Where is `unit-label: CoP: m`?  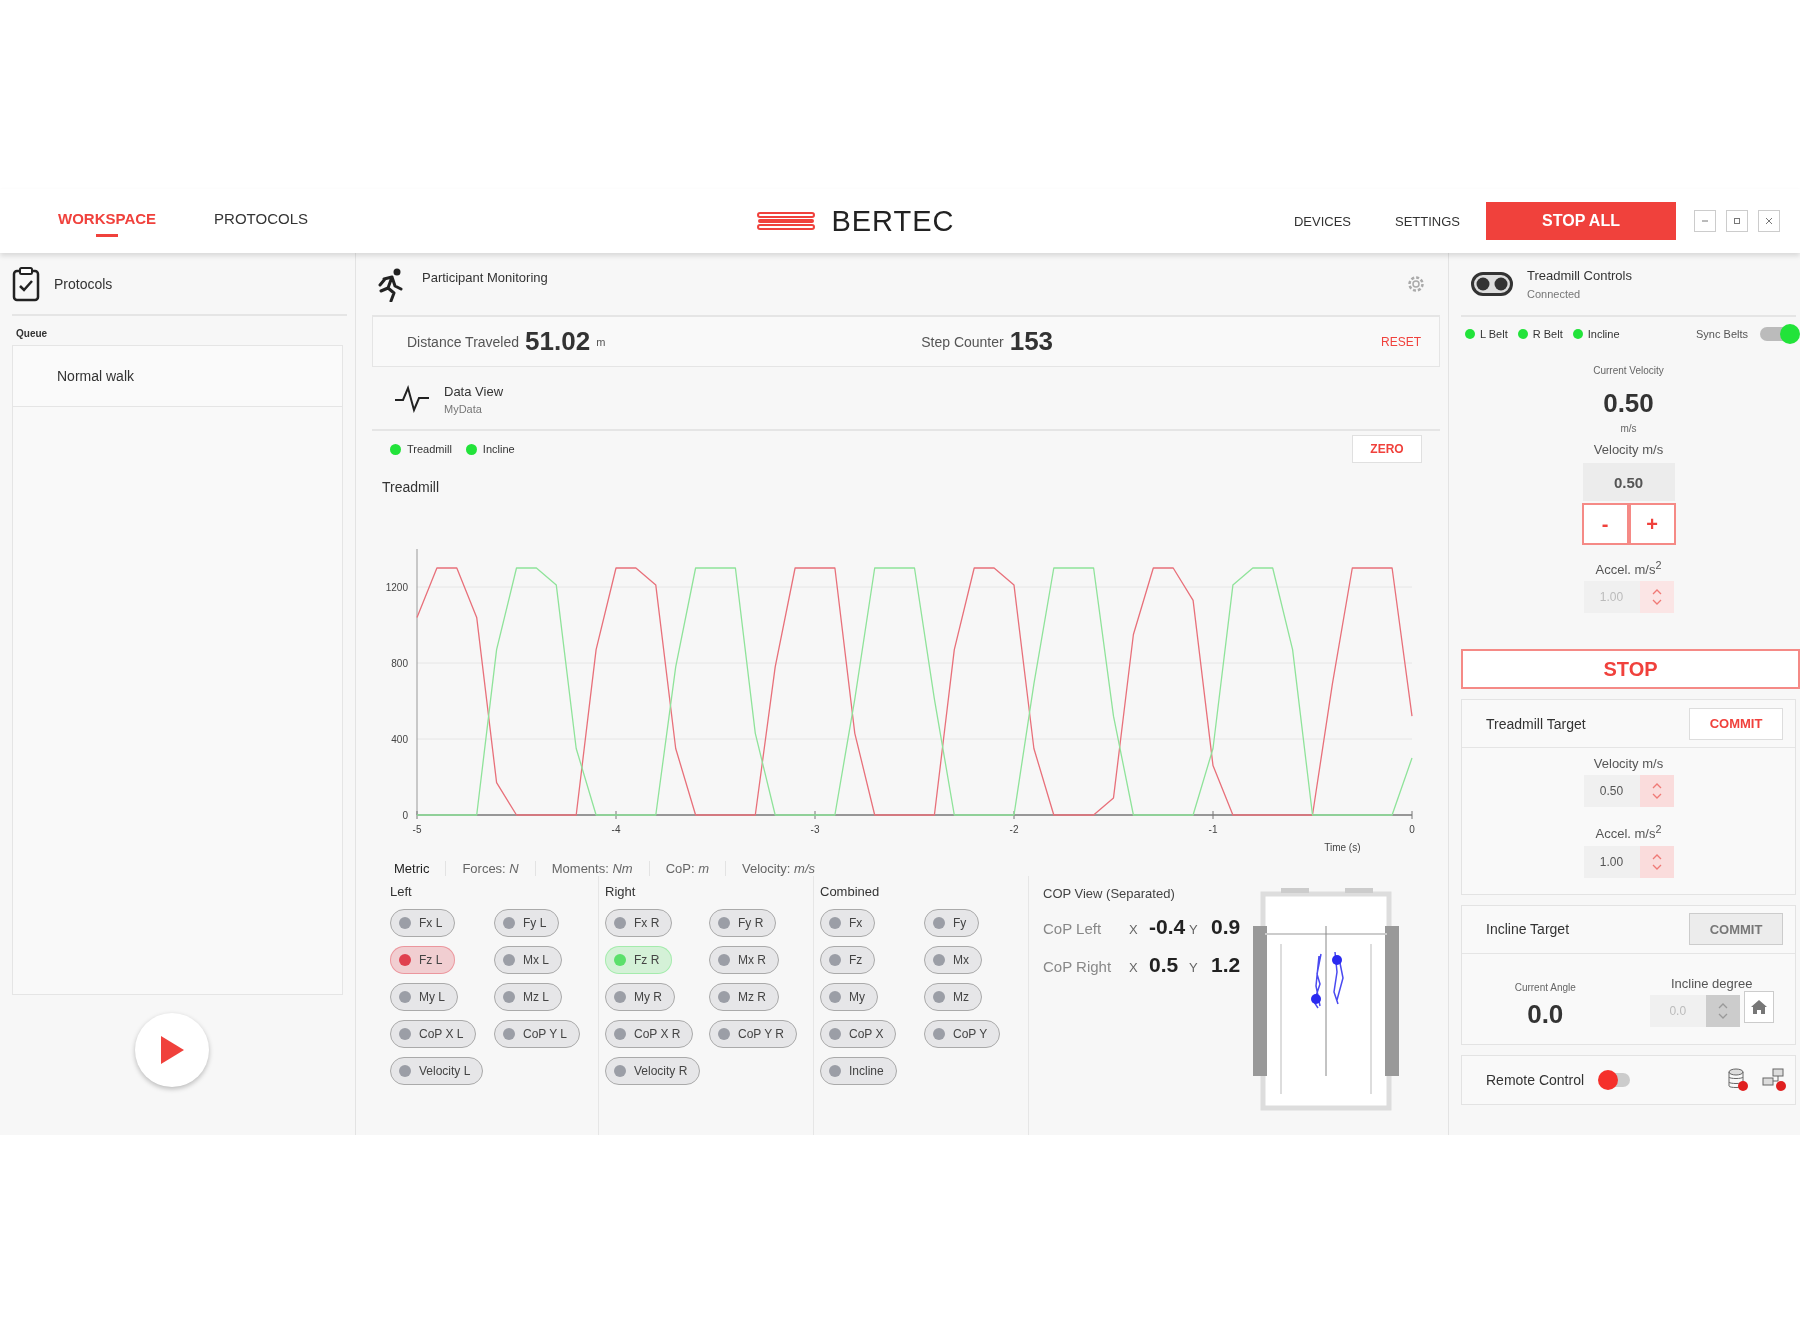 unit-label: CoP: m is located at coordinates (687, 868).